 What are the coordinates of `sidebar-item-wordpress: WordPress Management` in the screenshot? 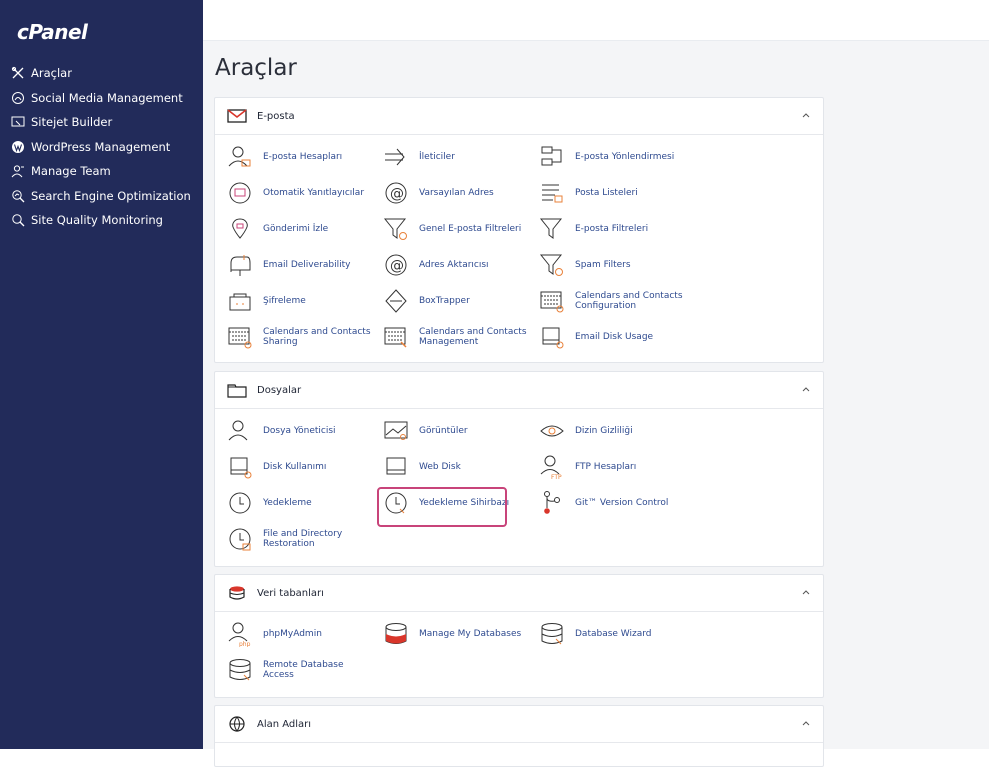 It's located at (101, 147).